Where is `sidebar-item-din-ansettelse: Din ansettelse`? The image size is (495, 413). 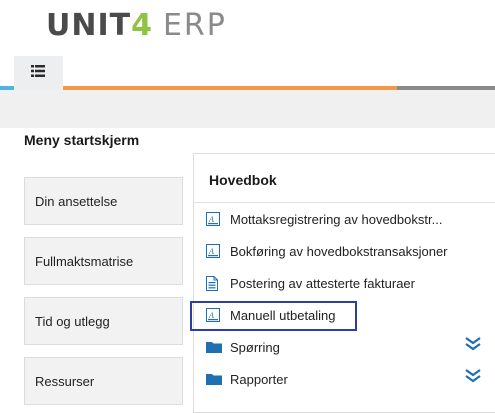 sidebar-item-din-ansettelse: Din ansettelse is located at coordinates (103, 201).